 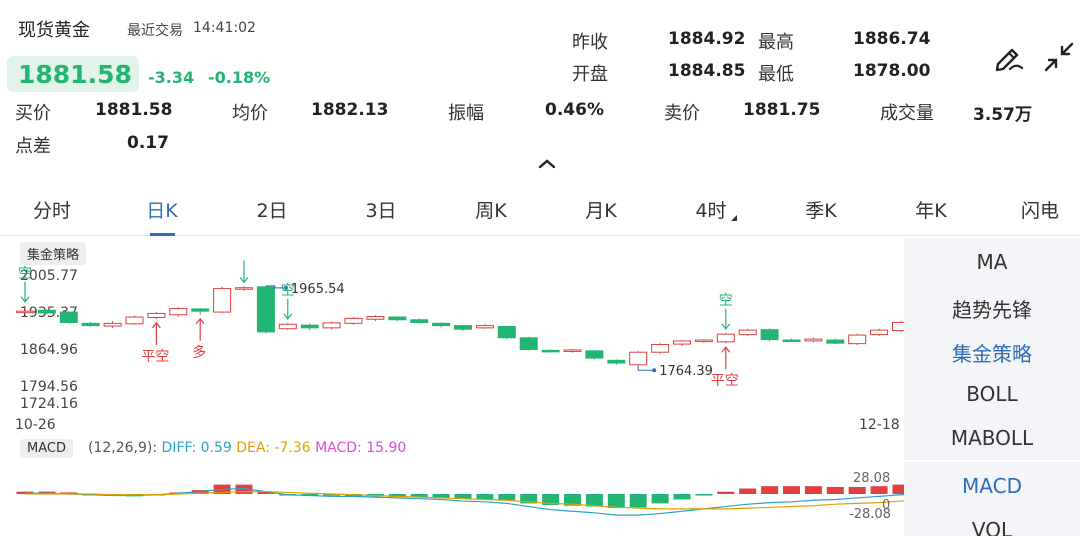 What do you see at coordinates (870, 514) in the screenshot?
I see `macd-axis-bottom: -28.08` at bounding box center [870, 514].